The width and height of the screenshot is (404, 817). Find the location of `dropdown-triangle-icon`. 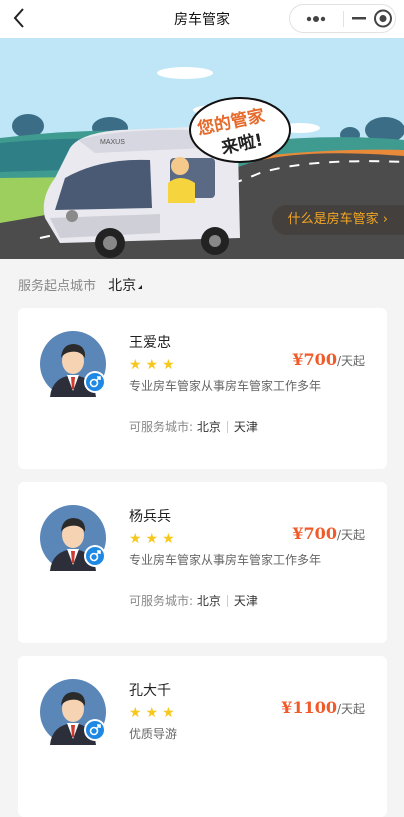

dropdown-triangle-icon is located at coordinates (140, 287).